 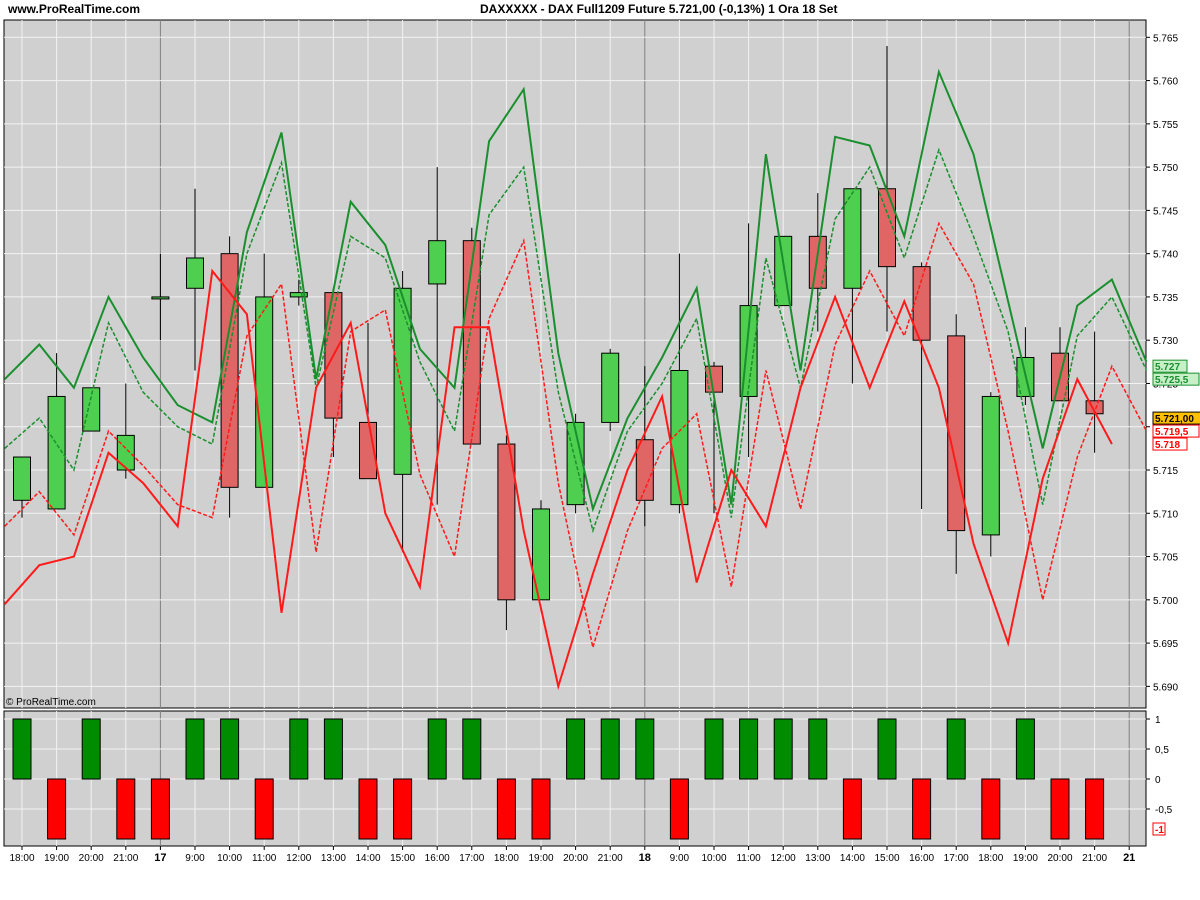 What do you see at coordinates (1165, 644) in the screenshot?
I see `y-tick-label: 5.695` at bounding box center [1165, 644].